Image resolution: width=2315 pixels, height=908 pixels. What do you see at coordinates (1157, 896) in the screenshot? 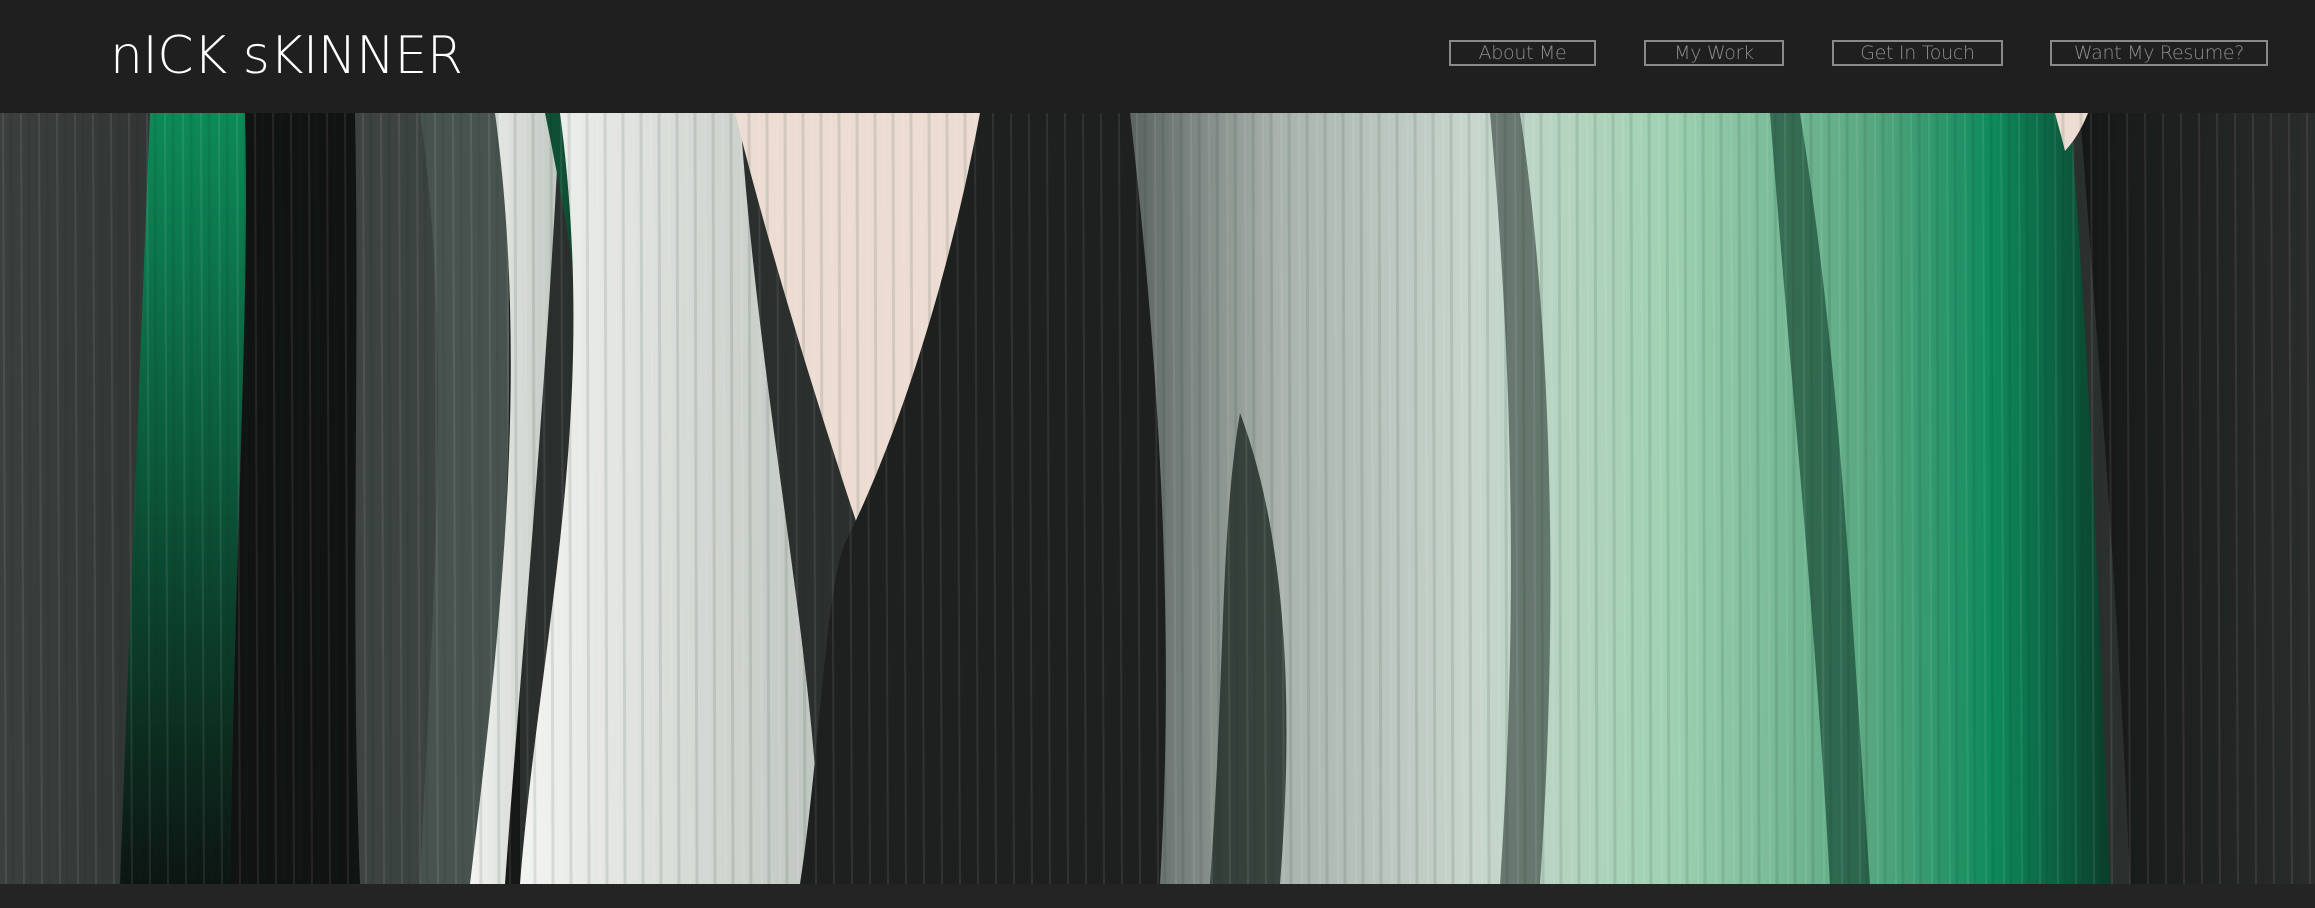
I see `footer-strip` at bounding box center [1157, 896].